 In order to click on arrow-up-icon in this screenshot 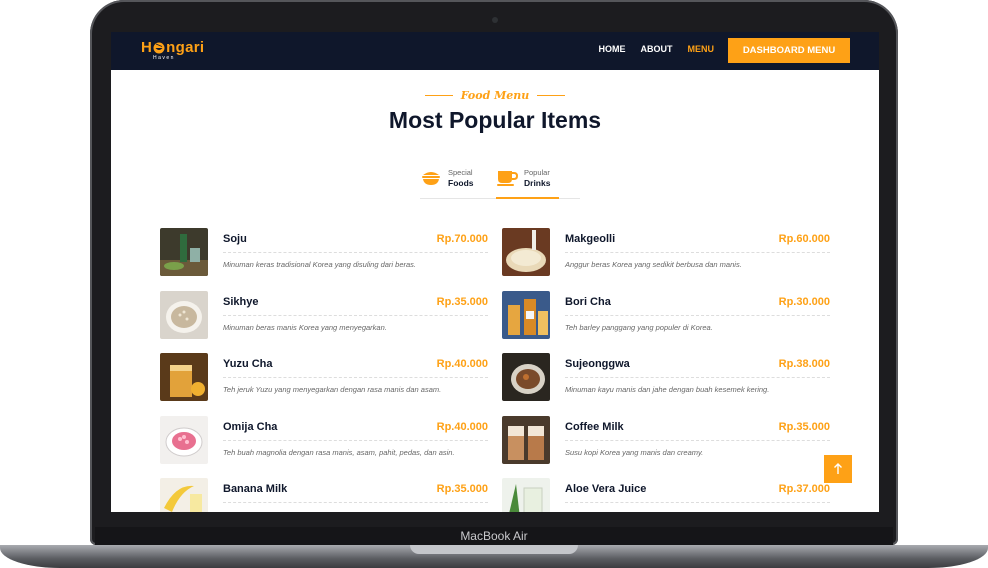, I will do `click(838, 468)`.